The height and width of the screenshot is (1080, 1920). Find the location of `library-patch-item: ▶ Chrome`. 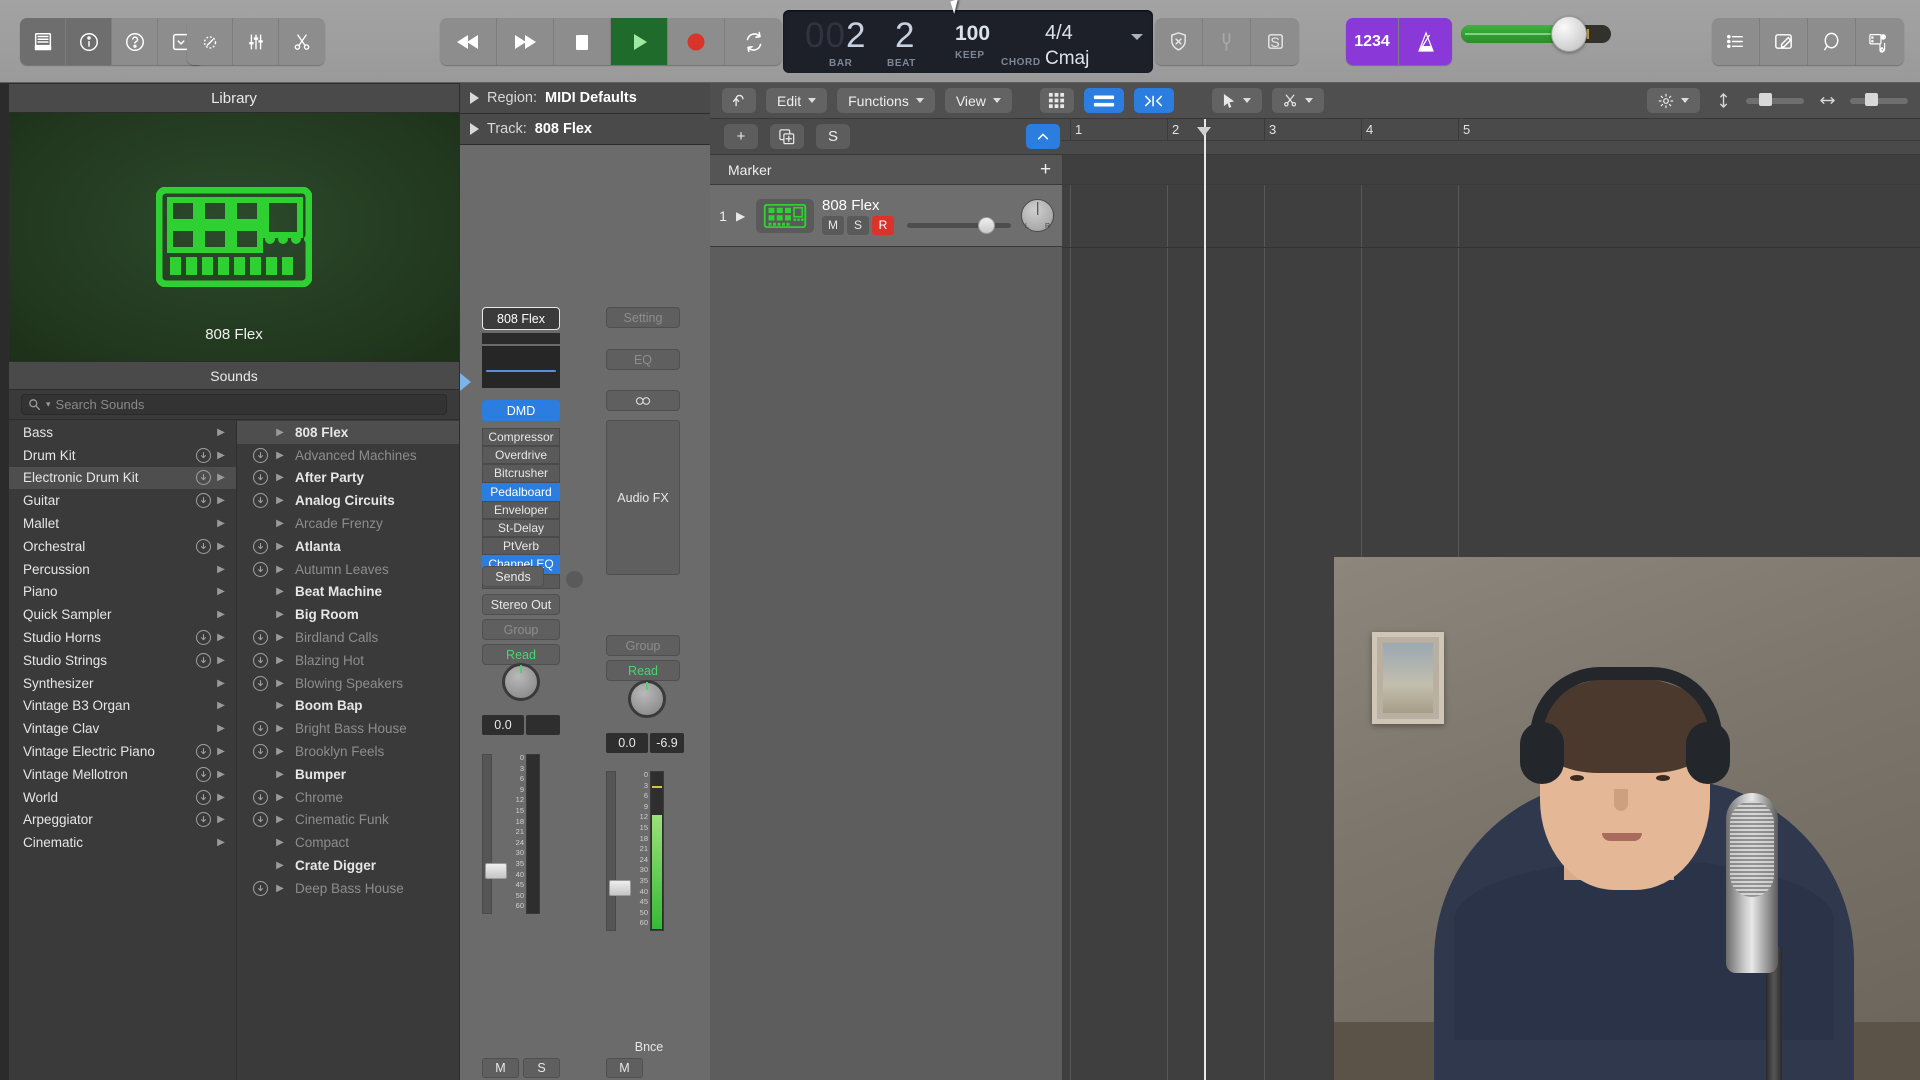

library-patch-item: ▶ Chrome is located at coordinates (348, 797).